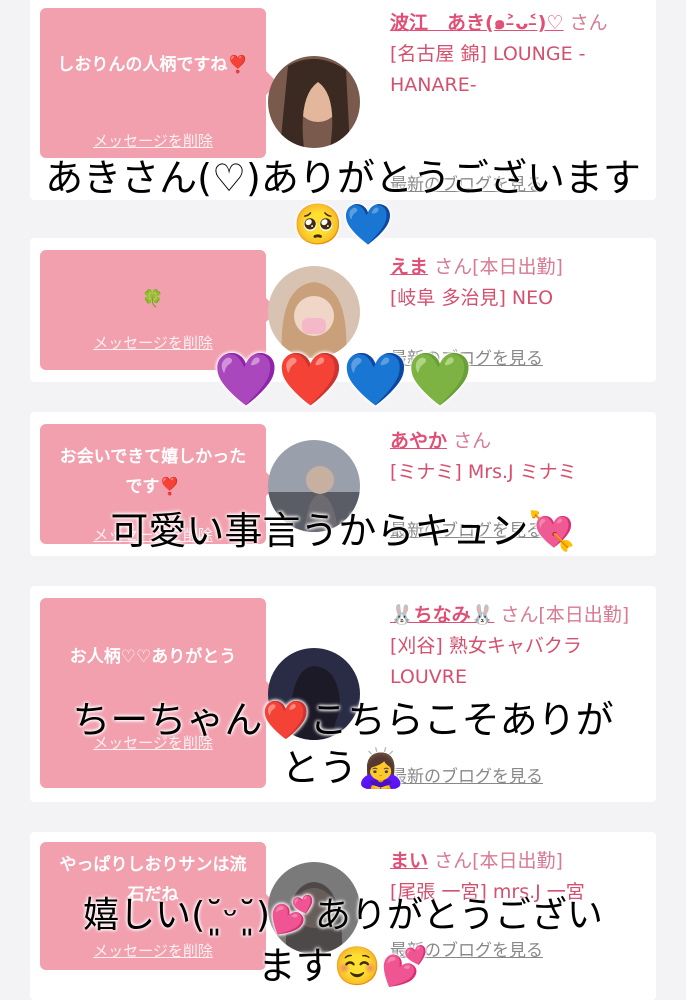  Describe the element at coordinates (409, 861) in the screenshot. I see `cast-name-link: まい` at that location.